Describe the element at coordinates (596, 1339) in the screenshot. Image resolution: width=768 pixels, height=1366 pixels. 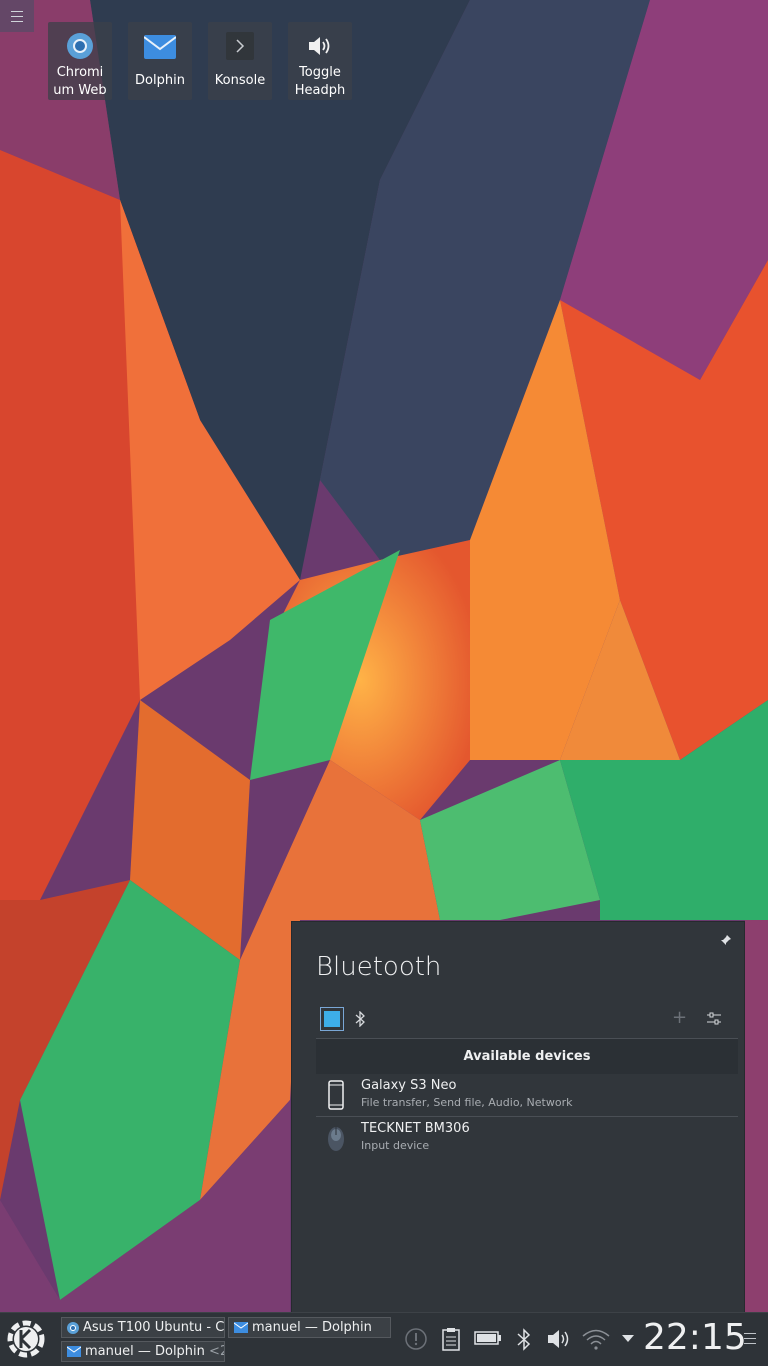
I see `wifi-icon` at that location.